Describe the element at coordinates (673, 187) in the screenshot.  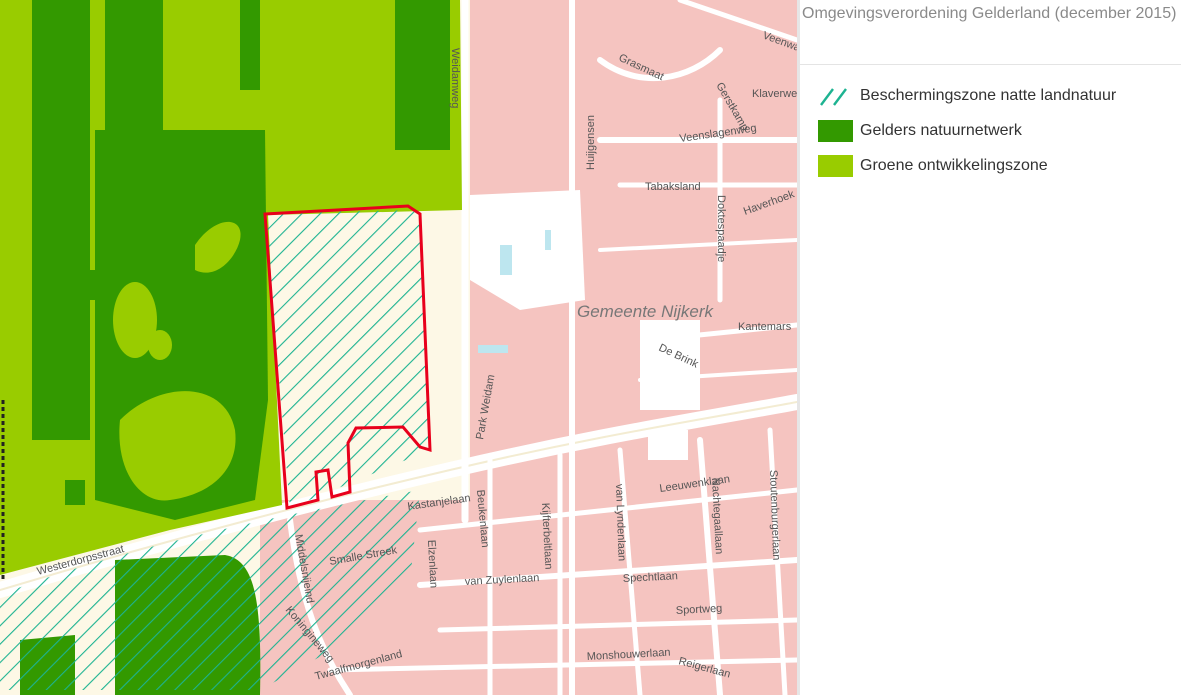
I see `street-label: Tabaksland` at that location.